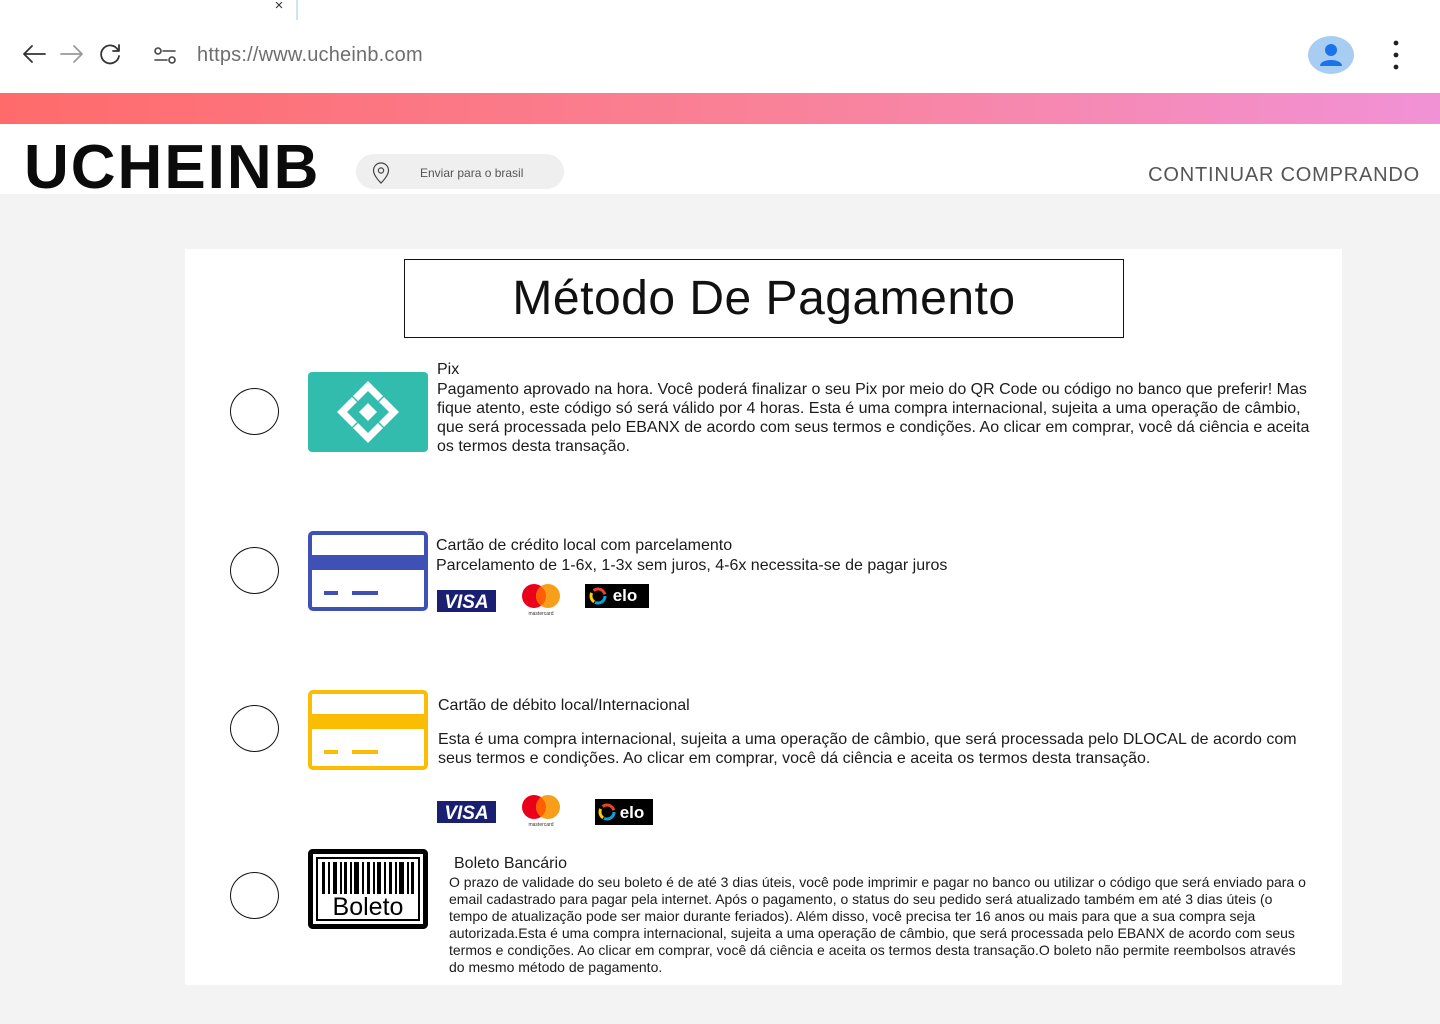 This screenshot has width=1440, height=1024. Describe the element at coordinates (368, 571) in the screenshot. I see `credit-card-icon` at that location.